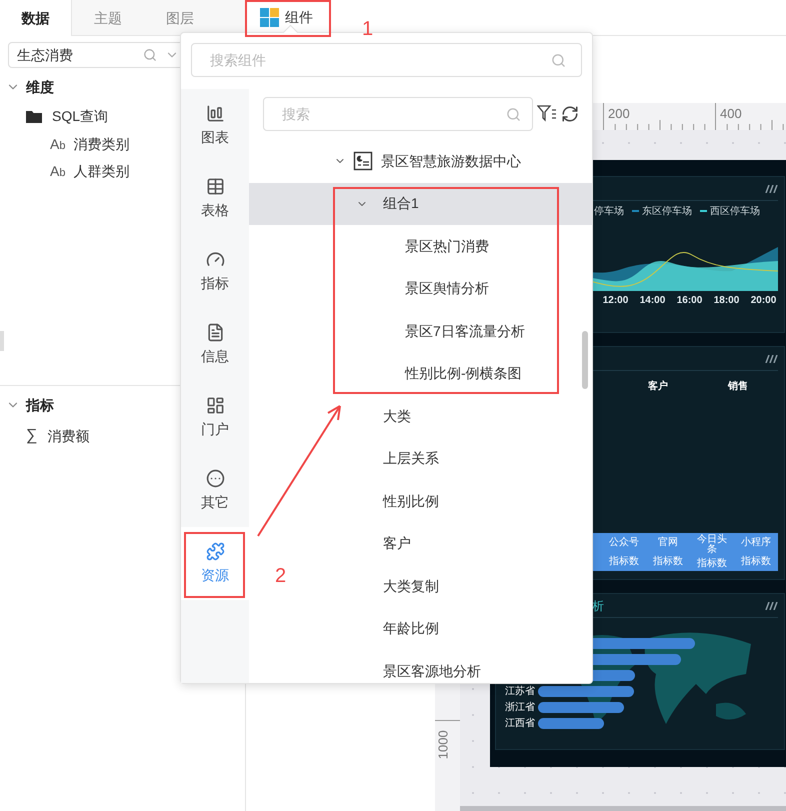 The height and width of the screenshot is (811, 786). Describe the element at coordinates (368, 29) in the screenshot. I see `step-number: 1` at that location.